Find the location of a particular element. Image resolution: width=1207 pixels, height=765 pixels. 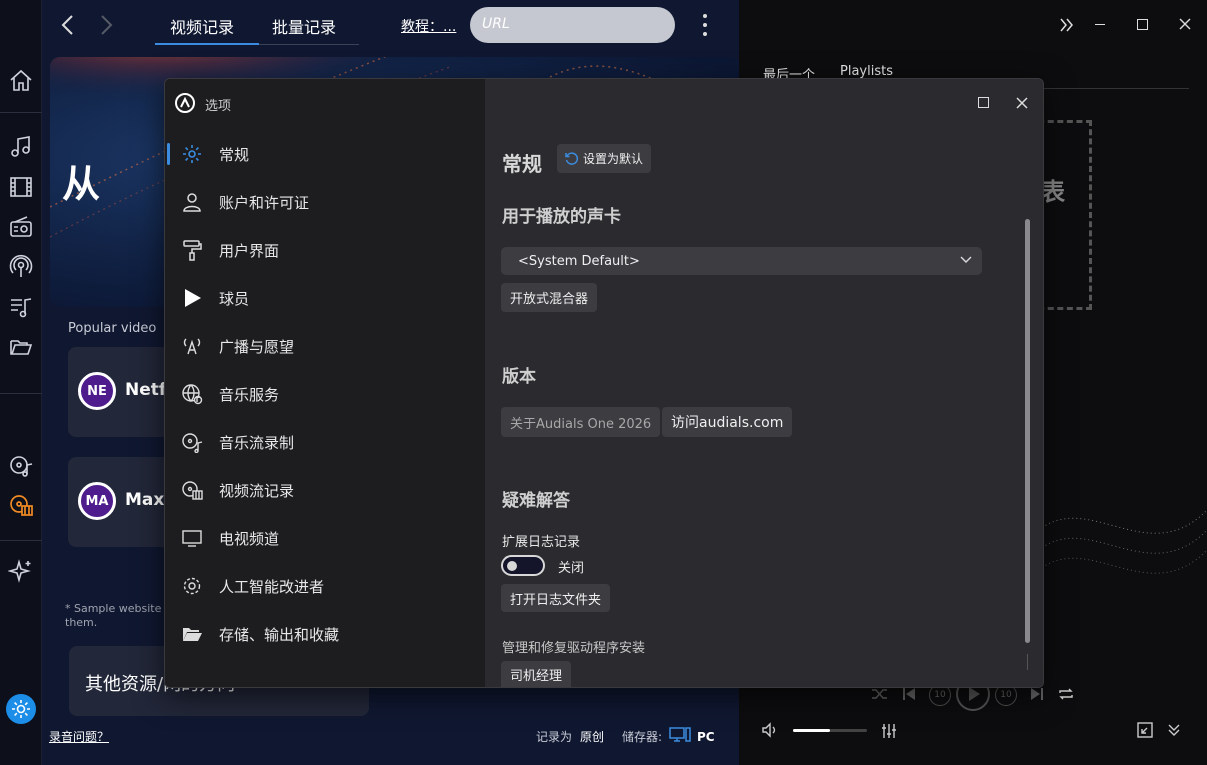

sidebar-item-radio: 广播与愿望 is located at coordinates (325, 345).